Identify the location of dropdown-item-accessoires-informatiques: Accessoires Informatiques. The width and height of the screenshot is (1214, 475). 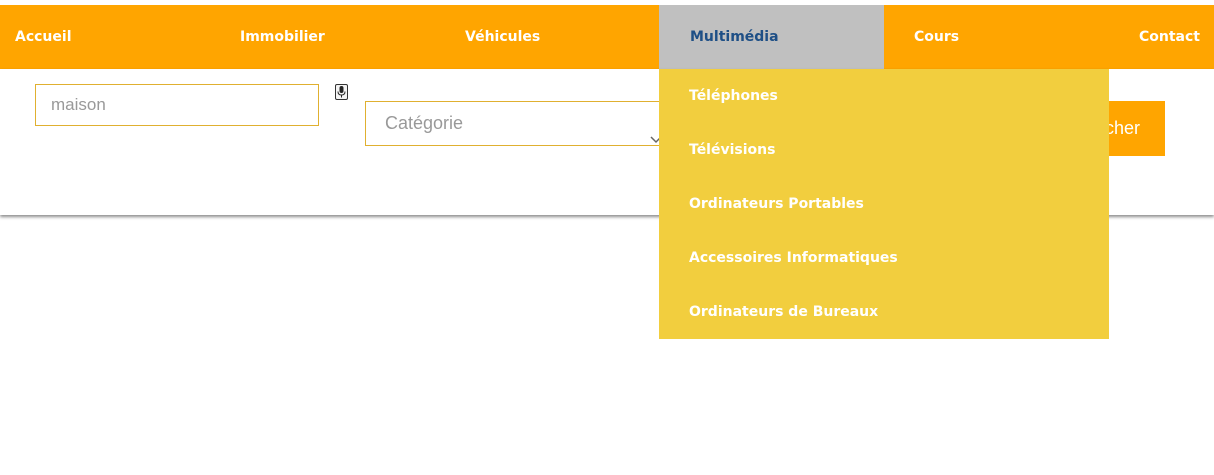
(793, 258).